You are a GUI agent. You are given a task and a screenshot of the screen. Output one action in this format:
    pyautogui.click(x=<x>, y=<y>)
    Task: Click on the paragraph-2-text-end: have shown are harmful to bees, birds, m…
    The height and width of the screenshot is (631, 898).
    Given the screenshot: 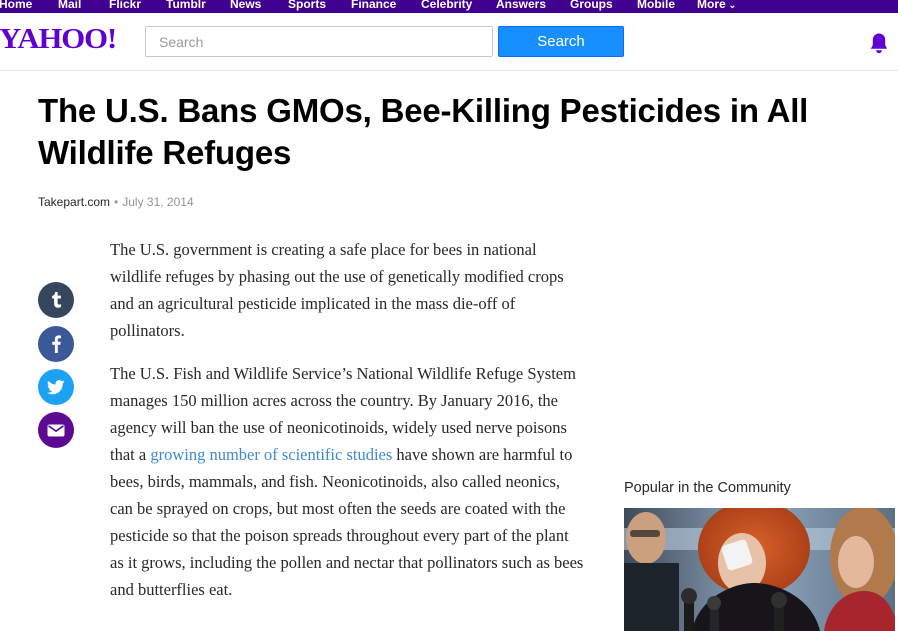 What is the action you would take?
    pyautogui.click(x=347, y=522)
    